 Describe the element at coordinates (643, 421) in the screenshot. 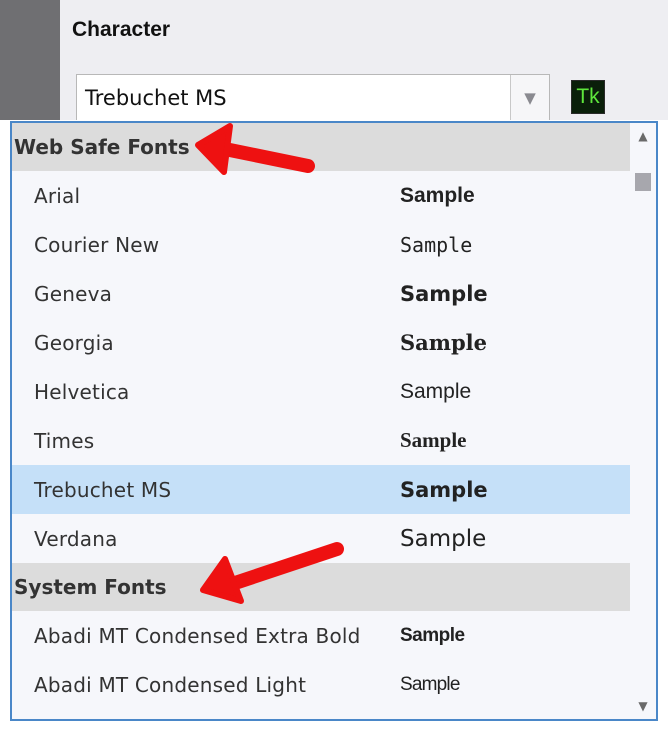

I see `vertical-scrollbar: ▲ ▼` at that location.